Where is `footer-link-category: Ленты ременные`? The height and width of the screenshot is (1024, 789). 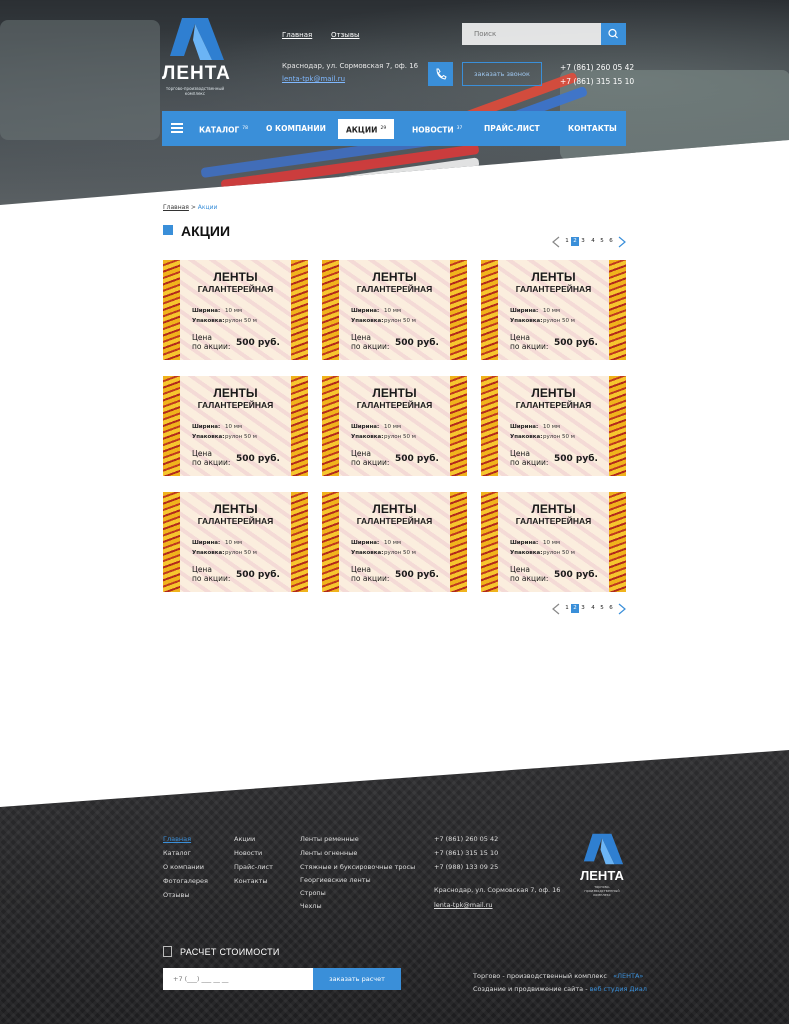 footer-link-category: Ленты ременные is located at coordinates (329, 839).